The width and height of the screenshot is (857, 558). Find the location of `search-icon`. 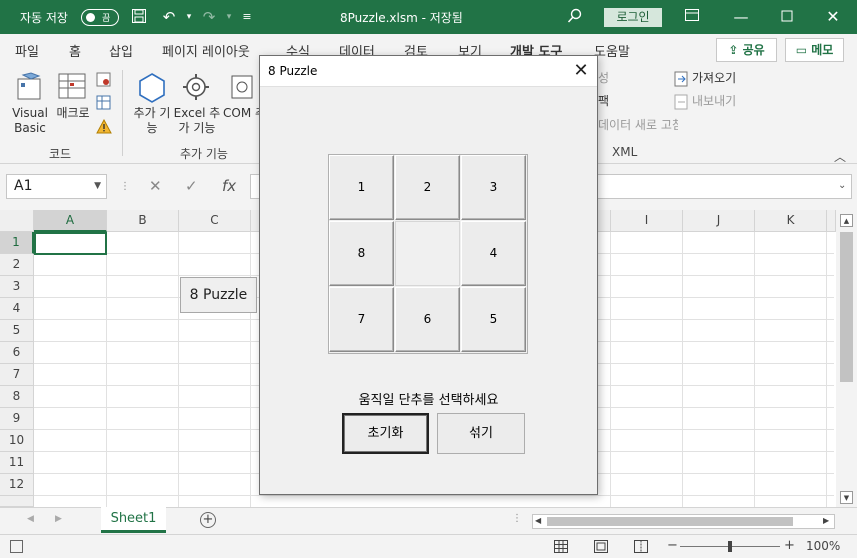

search-icon is located at coordinates (575, 17).